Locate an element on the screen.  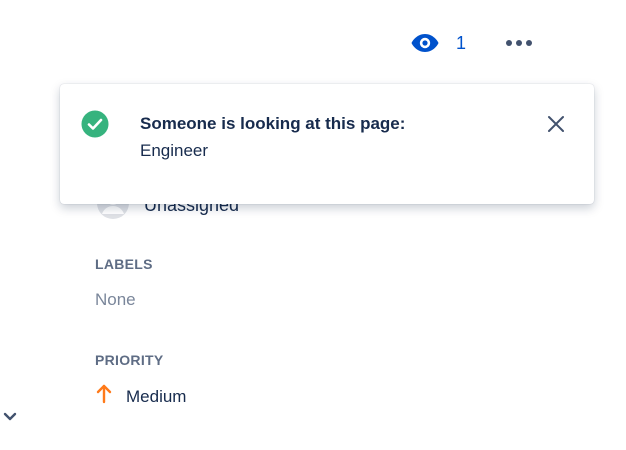
more-horizontal-icon is located at coordinates (519, 43).